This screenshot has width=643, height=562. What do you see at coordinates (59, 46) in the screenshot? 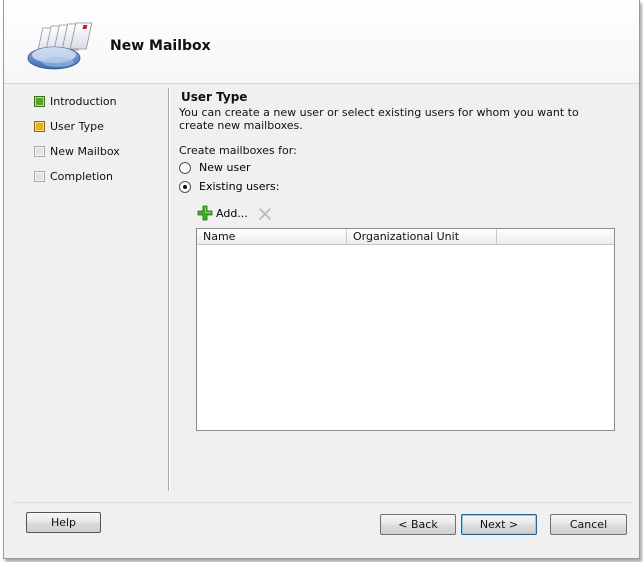
I see `mailbox-wizard-icon` at bounding box center [59, 46].